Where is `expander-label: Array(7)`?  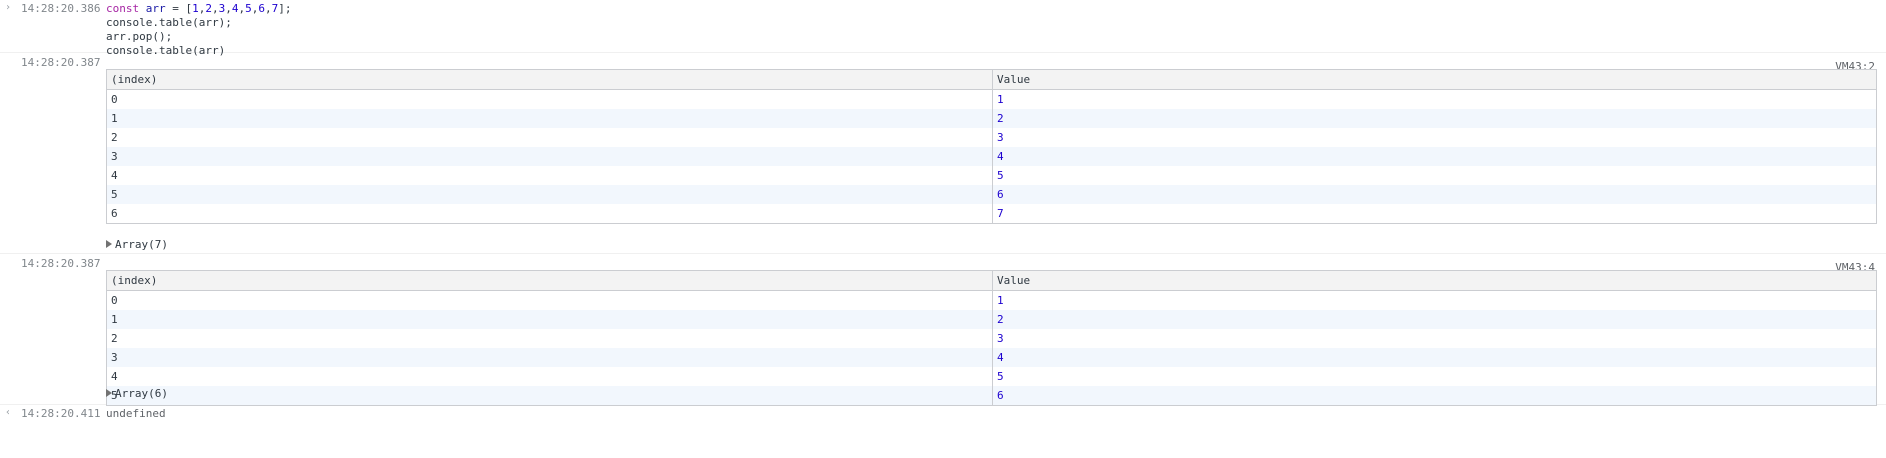 expander-label: Array(7) is located at coordinates (141, 244).